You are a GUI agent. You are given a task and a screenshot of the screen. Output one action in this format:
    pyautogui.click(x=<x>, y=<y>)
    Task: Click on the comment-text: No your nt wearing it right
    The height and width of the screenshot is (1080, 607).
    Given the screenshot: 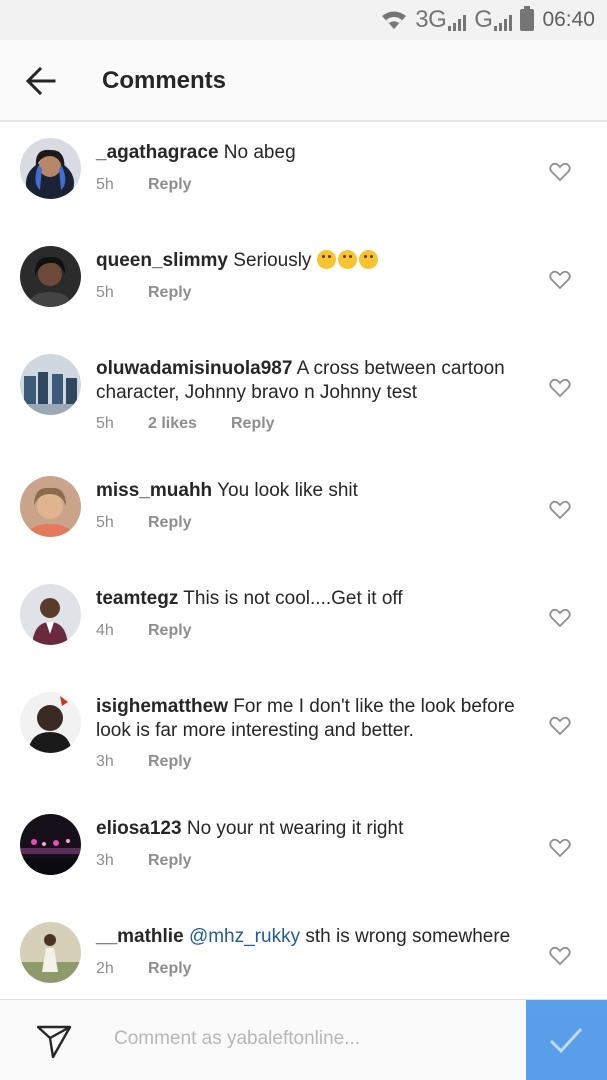 What is the action you would take?
    pyautogui.click(x=295, y=828)
    